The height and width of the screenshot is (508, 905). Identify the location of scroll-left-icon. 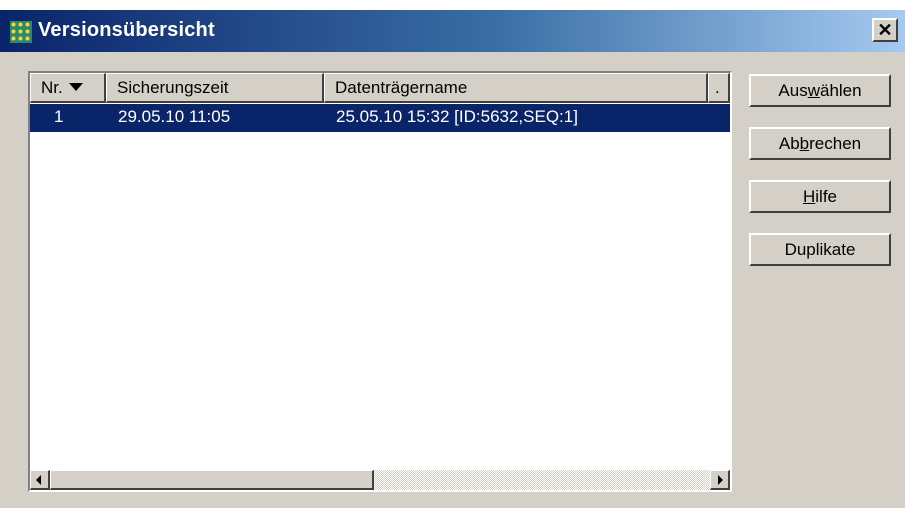
(38, 480).